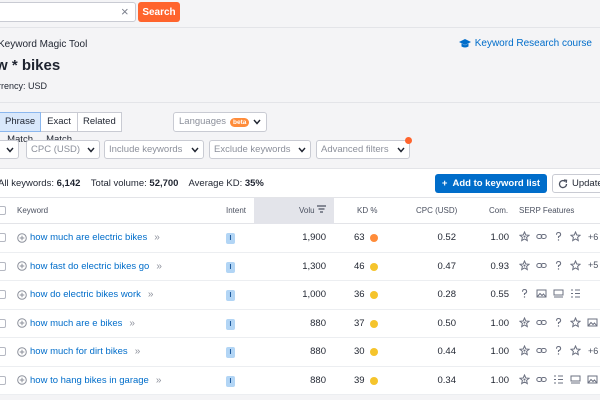 The width and height of the screenshot is (600, 400). I want to click on cpc-filter-dropdown: CPC (USD), so click(63, 149).